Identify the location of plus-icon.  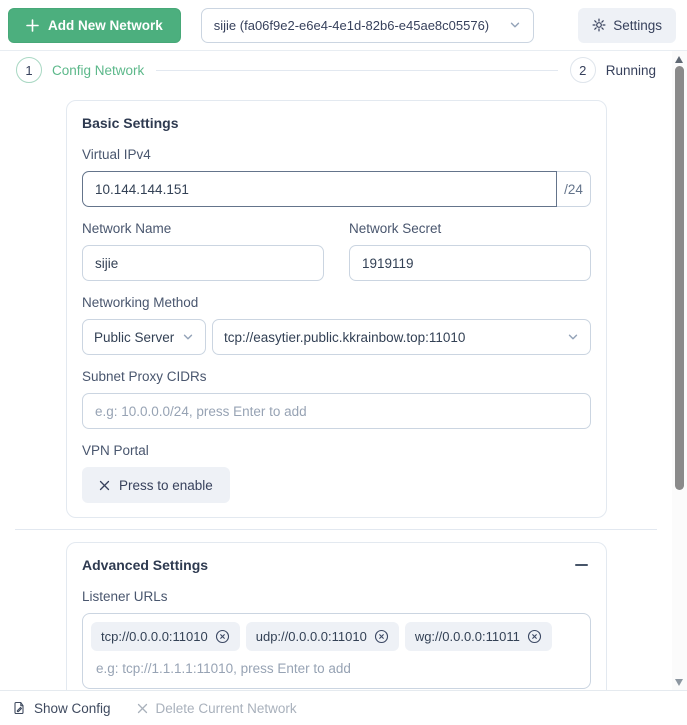
(32, 25).